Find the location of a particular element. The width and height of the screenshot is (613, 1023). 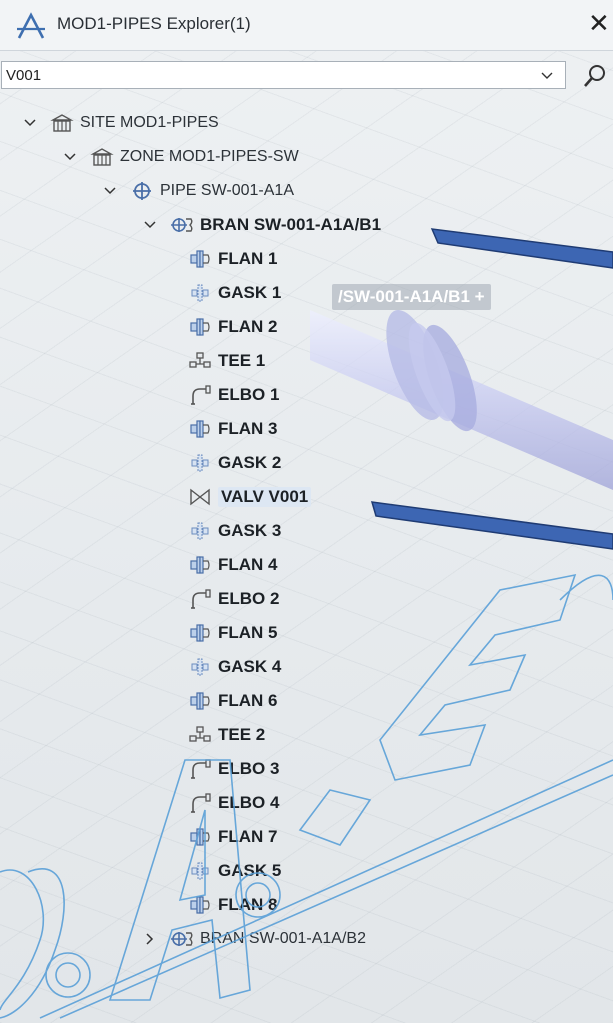

tree-item: TEE 2 is located at coordinates (226, 735).